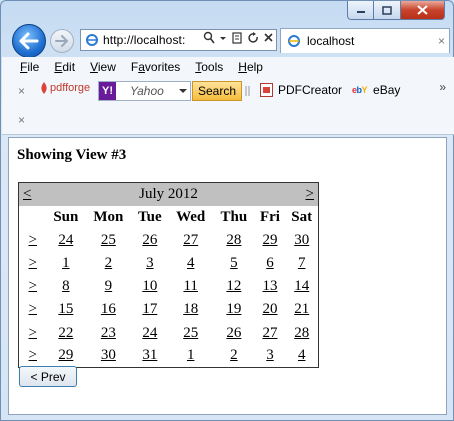  Describe the element at coordinates (233, 286) in the screenshot. I see `calendar-day-link: 12` at that location.